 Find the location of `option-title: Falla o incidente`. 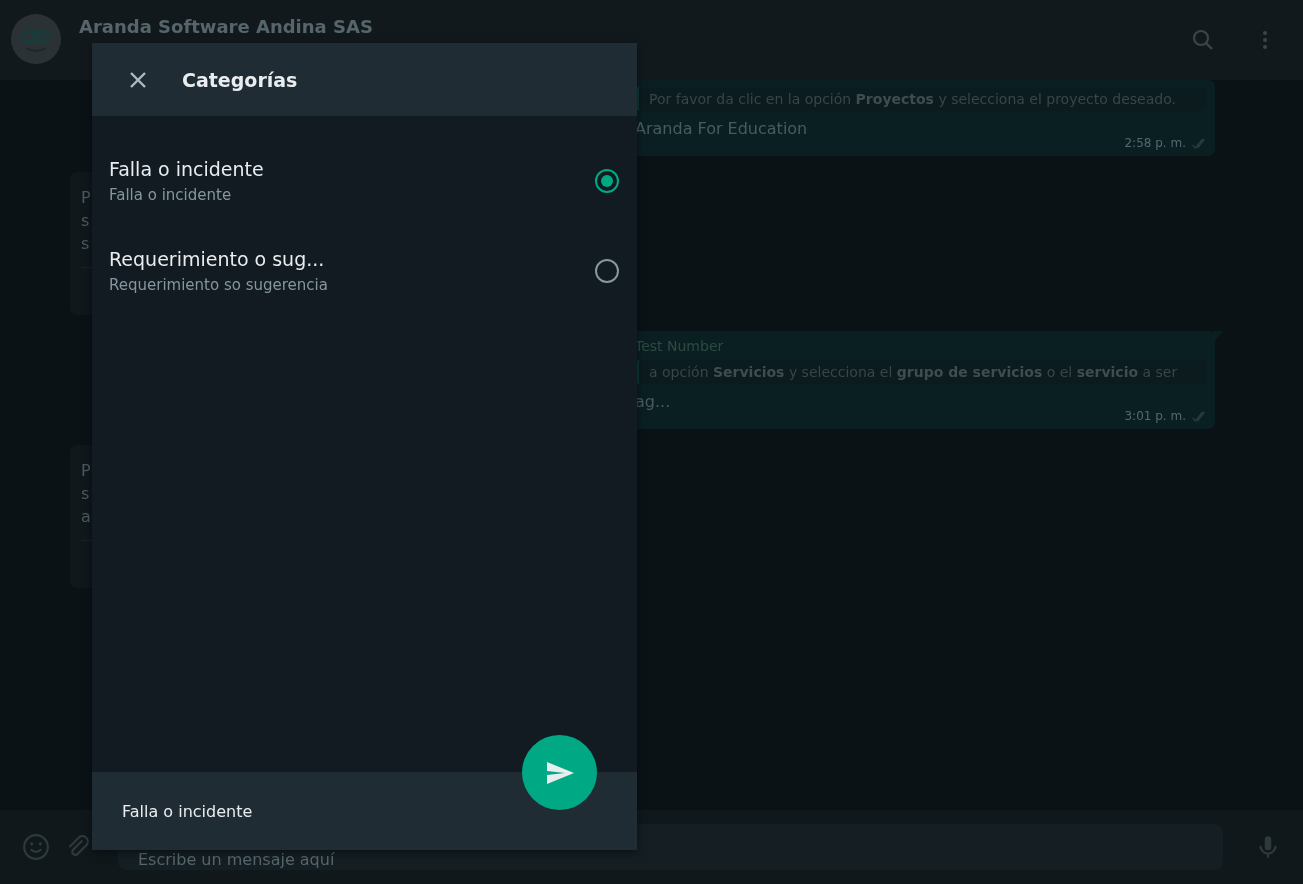

option-title: Falla o incidente is located at coordinates (187, 169).